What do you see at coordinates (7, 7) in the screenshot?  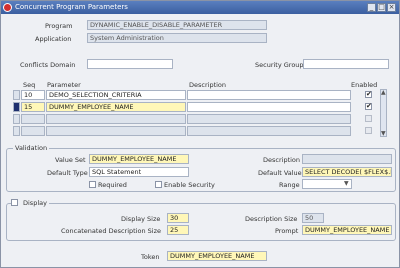 I see `oracle-icon` at bounding box center [7, 7].